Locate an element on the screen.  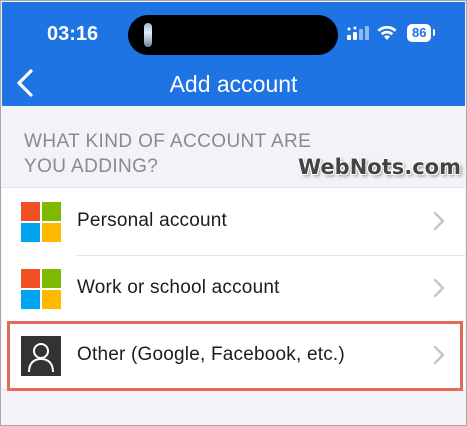
section-title: WHAT KIND OF ACCOUNT ARE YOU ADDING? is located at coordinates (168, 154).